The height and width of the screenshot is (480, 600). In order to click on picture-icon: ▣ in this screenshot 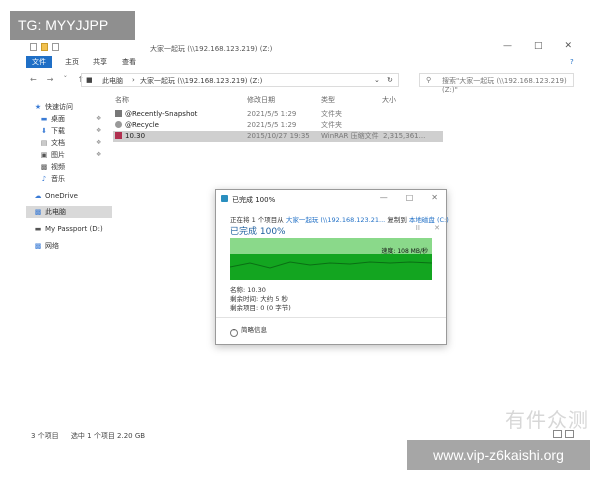, I will do `click(44, 155)`.